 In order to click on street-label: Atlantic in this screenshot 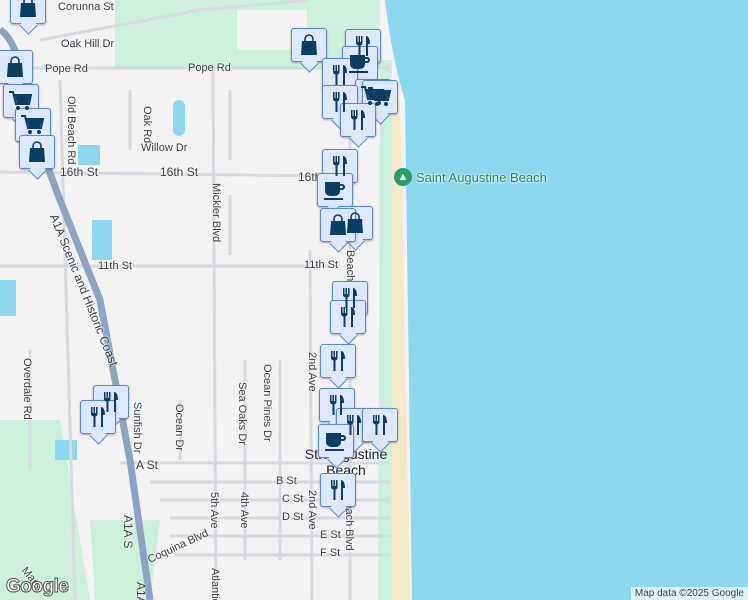, I will do `click(215, 584)`.